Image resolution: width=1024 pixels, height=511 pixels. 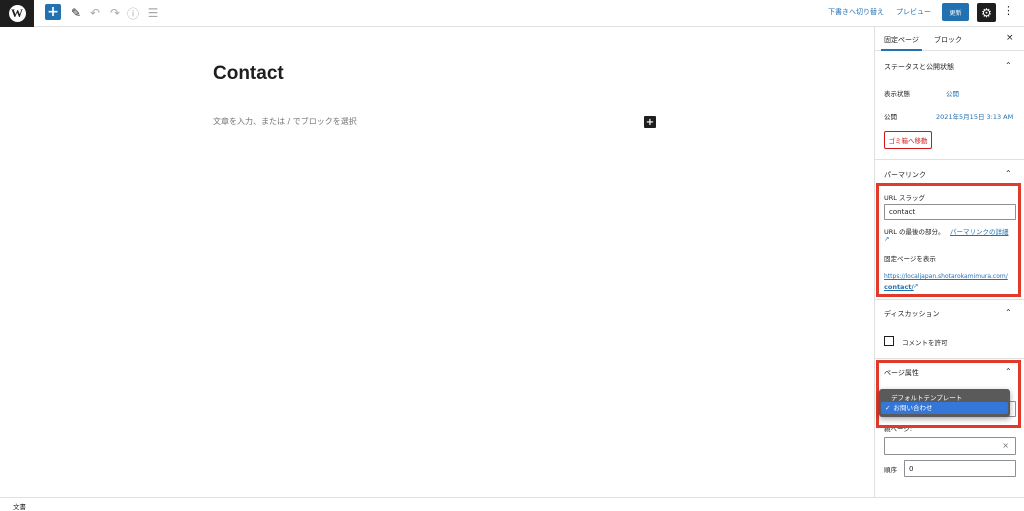 I want to click on allow-comments-checkbox, so click(x=889, y=341).